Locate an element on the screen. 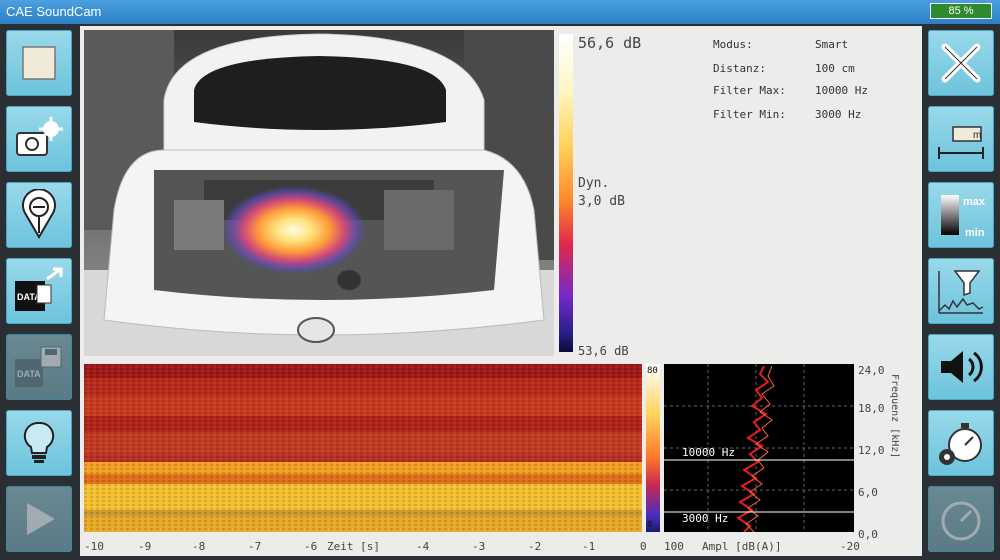  db-color-scale is located at coordinates (566, 193).